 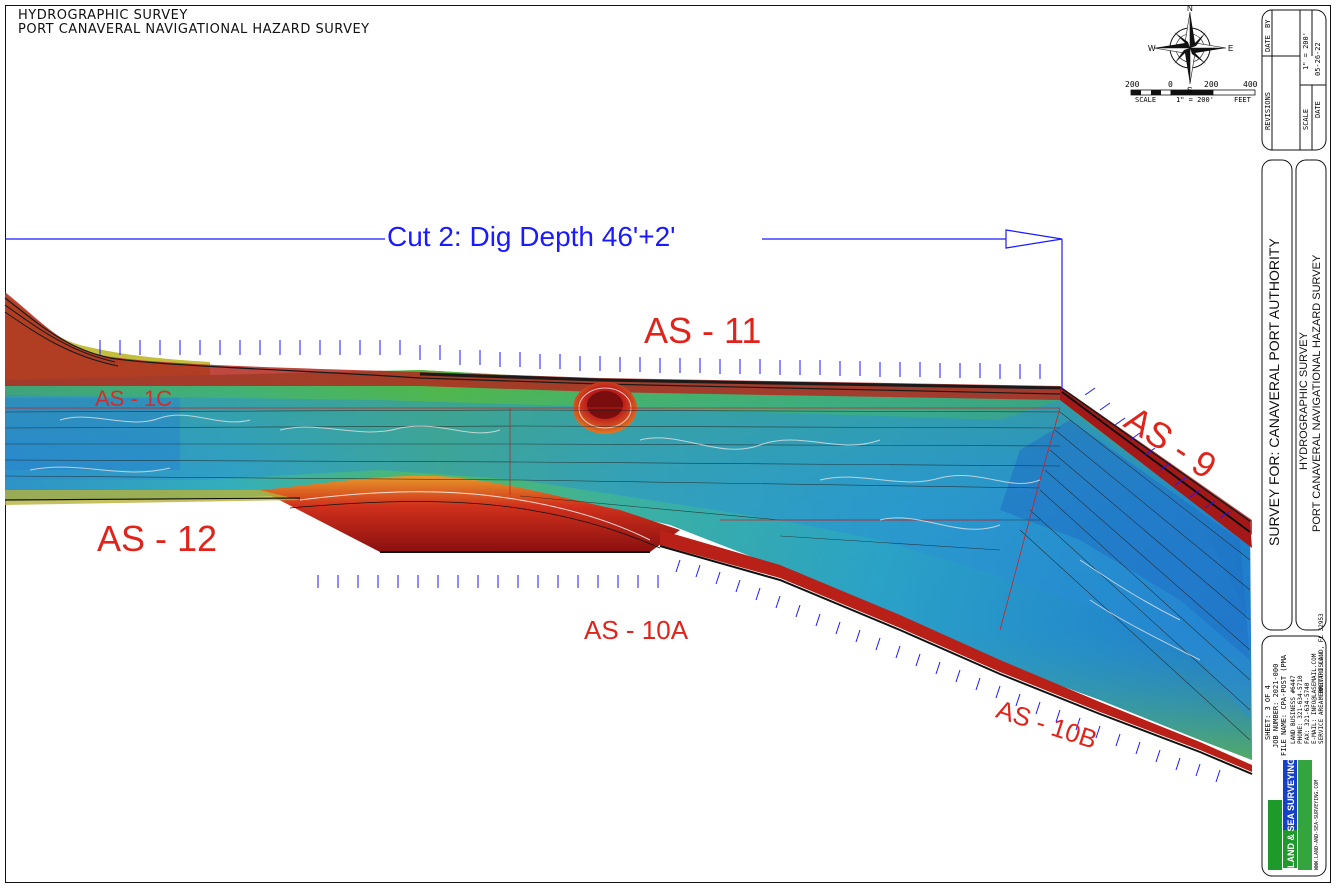 I want to click on compass-rose-icon, so click(x=1190, y=48).